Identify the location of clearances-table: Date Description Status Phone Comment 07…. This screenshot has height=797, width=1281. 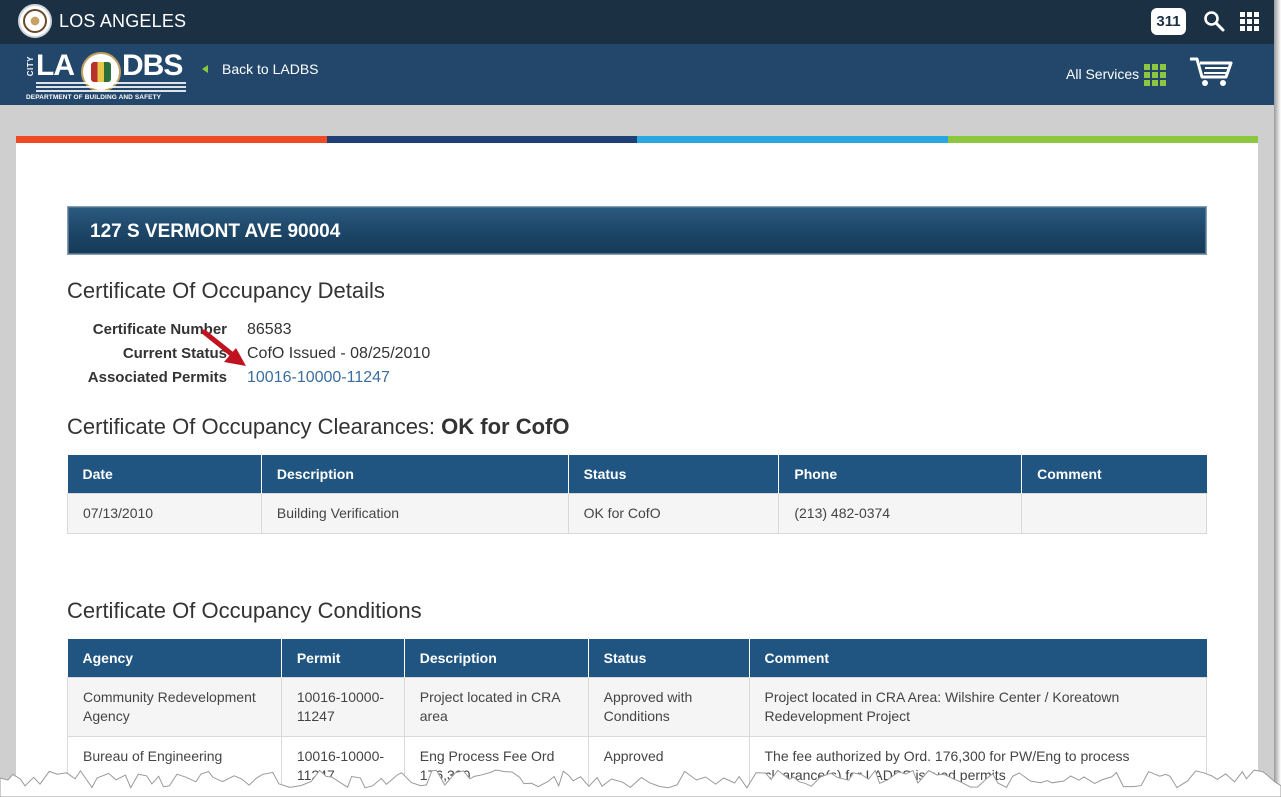
(637, 494).